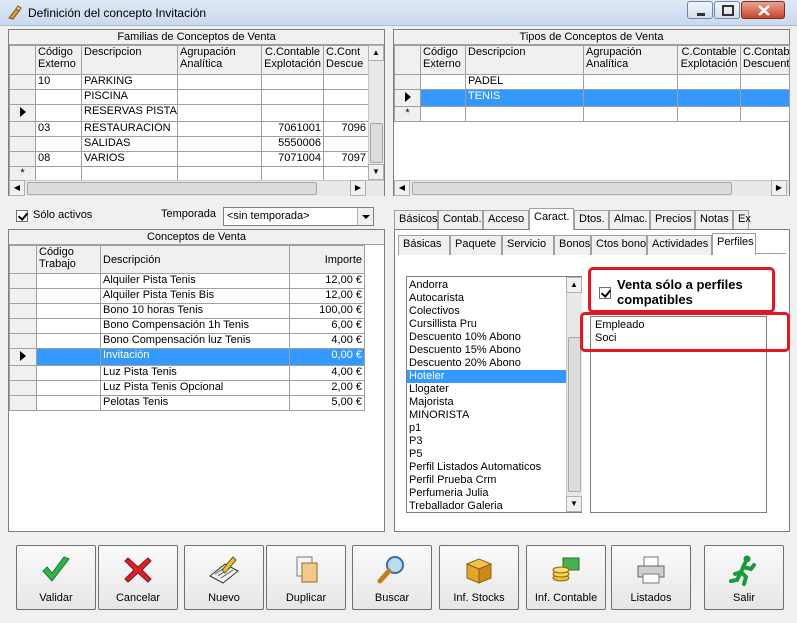 The image size is (797, 623). I want to click on table-cell: RESTAURACIÓN, so click(129, 129).